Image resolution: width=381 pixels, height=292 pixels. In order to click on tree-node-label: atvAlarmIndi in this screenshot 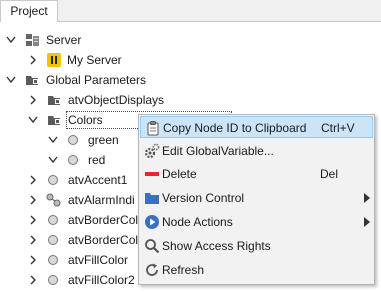, I will do `click(101, 200)`.